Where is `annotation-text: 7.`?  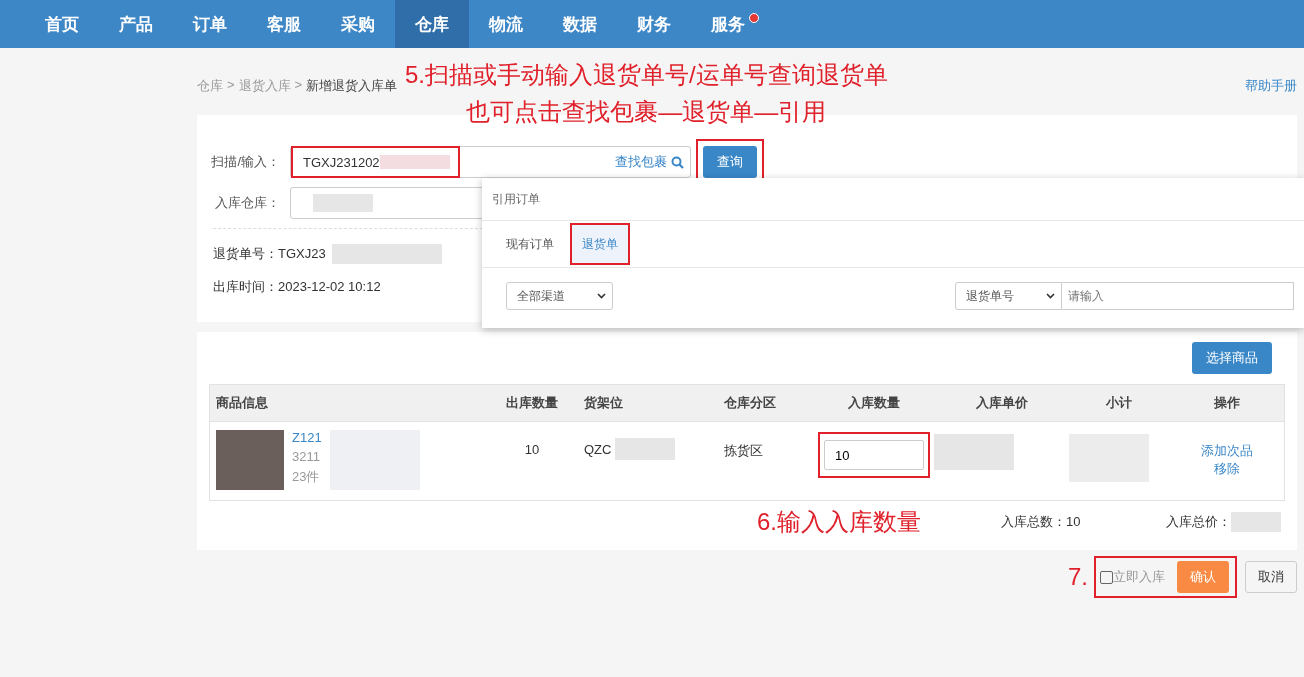
annotation-text: 7. is located at coordinates (1078, 577).